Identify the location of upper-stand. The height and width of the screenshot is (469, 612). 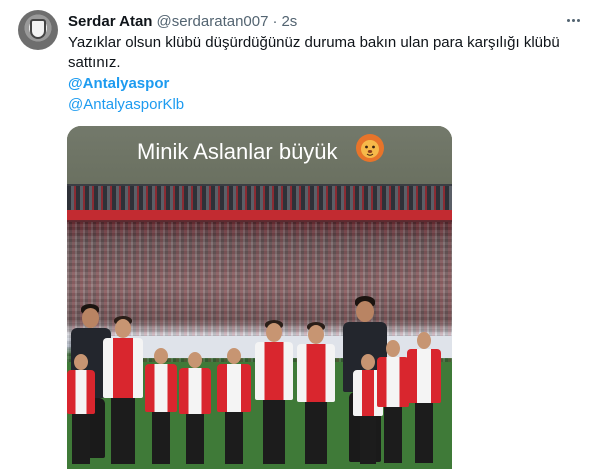
(259, 198).